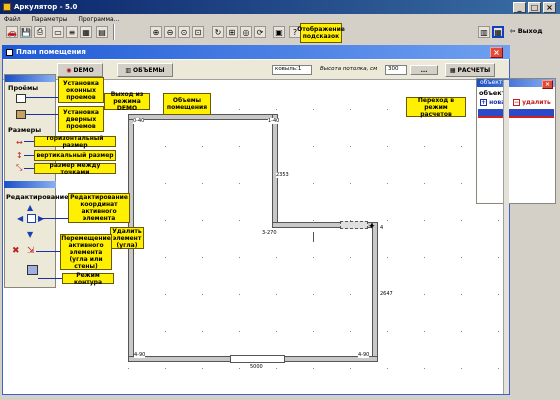  I want to click on callout-point-size: размер между точками, so click(75, 169).